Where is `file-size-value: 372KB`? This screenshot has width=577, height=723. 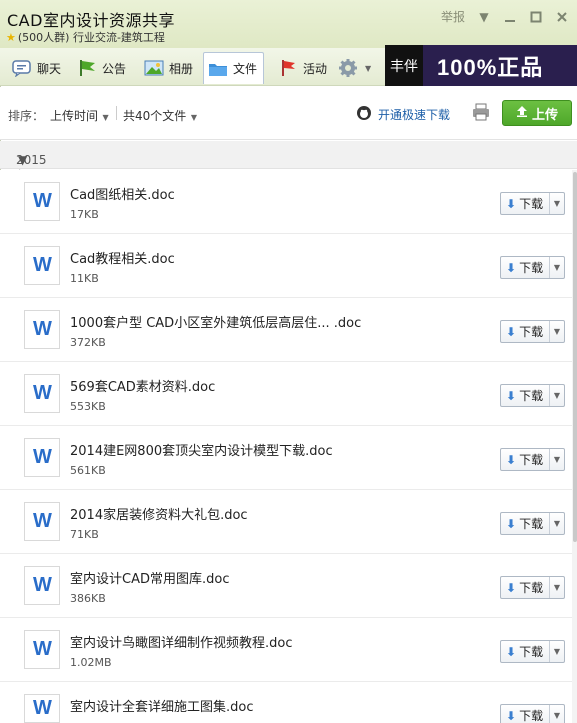
file-size-value: 372KB is located at coordinates (88, 342).